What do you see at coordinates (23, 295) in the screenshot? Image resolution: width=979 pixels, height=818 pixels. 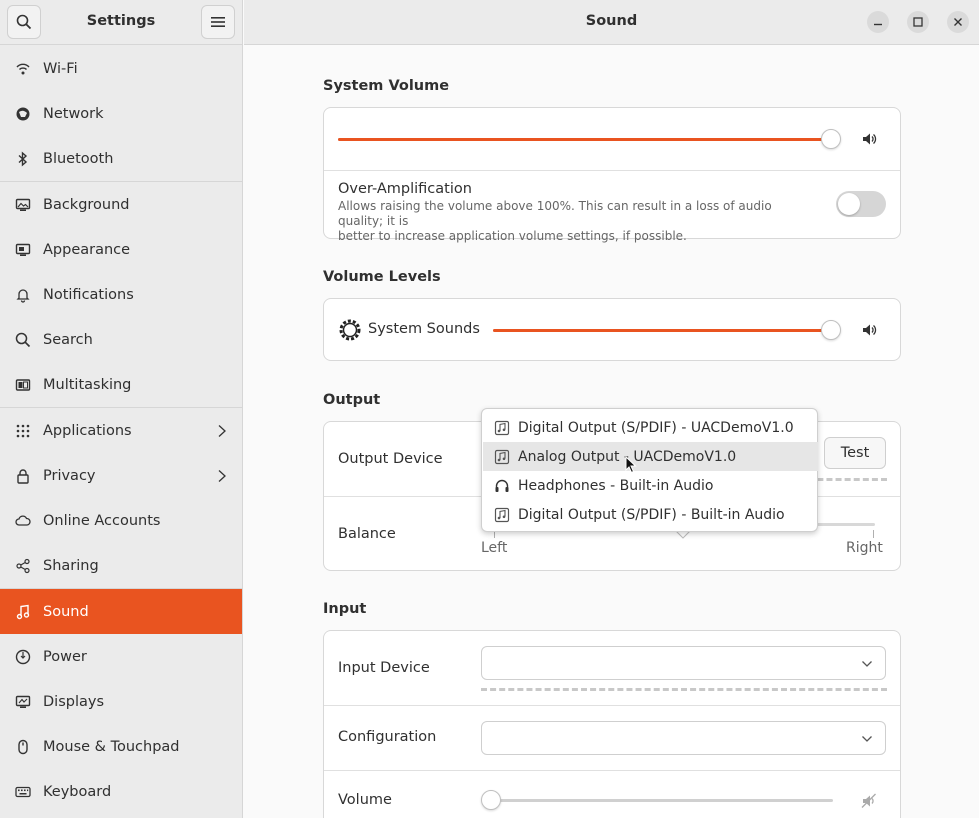 I see `bell-icon` at bounding box center [23, 295].